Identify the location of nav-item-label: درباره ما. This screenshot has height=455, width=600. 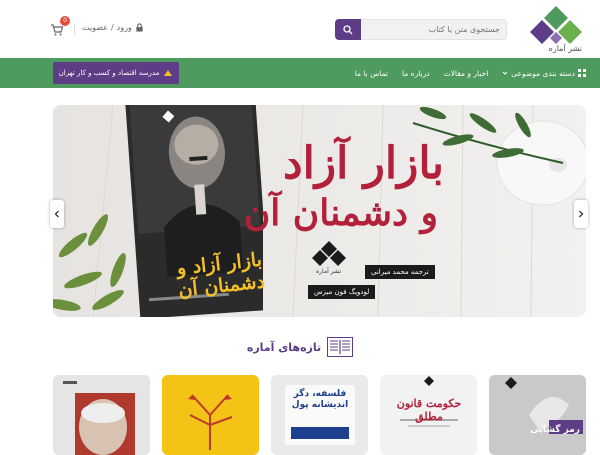
(416, 73).